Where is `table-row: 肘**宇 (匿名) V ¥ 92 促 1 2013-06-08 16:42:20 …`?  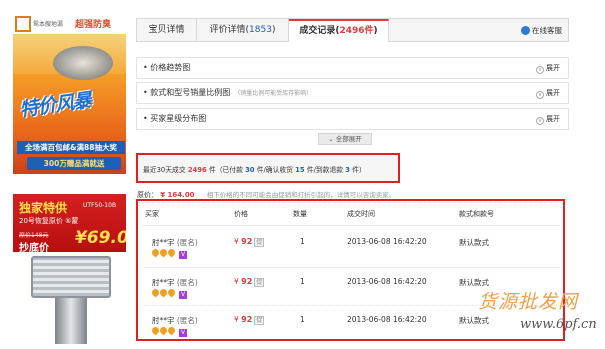
table-row: 肘**宇 (匿名) V ¥ 92 促 1 2013-06-08 16:42:20 … is located at coordinates (350, 248).